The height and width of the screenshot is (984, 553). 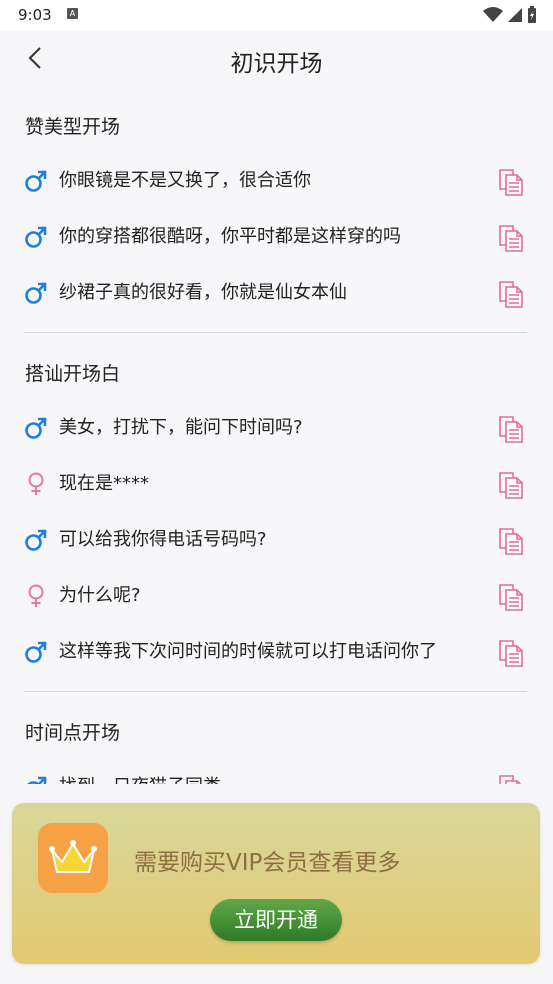 I want to click on list-item: 找到一只夜猫子同类, so click(x=276, y=771).